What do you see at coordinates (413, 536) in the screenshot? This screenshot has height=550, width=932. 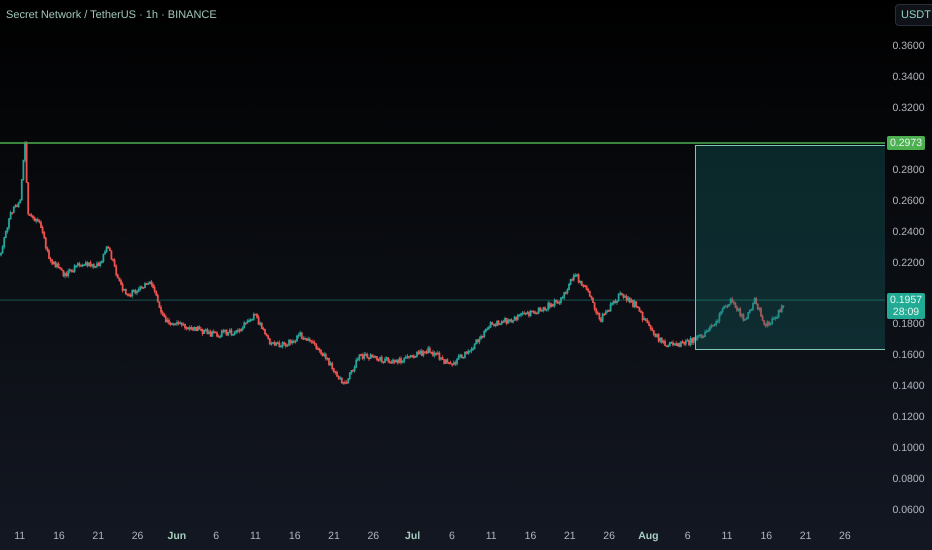 I see `time-label: Jul` at bounding box center [413, 536].